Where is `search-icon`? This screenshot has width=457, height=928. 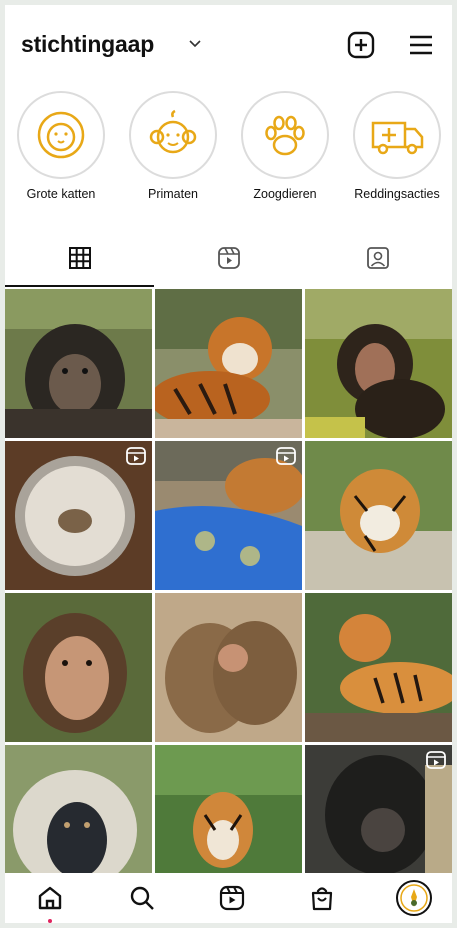
search-icon is located at coordinates (142, 898).